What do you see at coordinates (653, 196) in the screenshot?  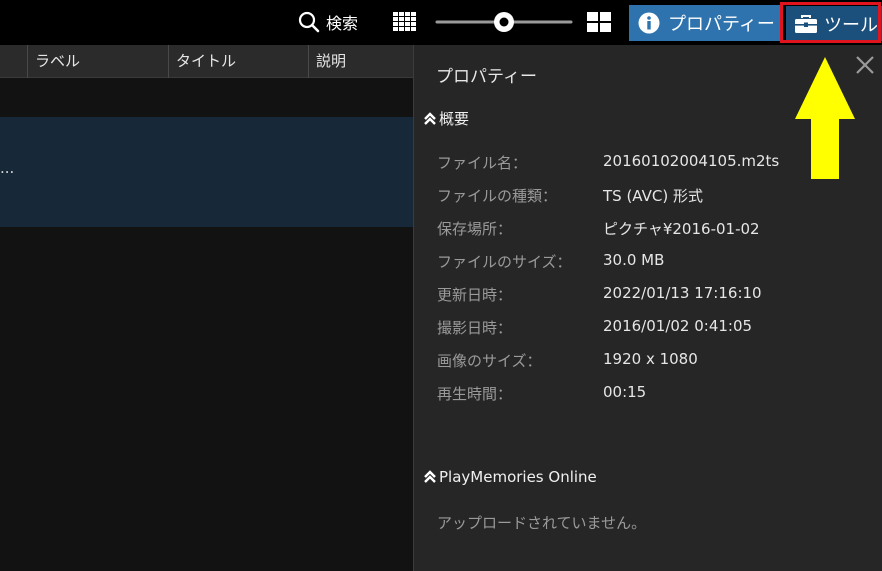 I see `property-value: TS (AVC) 形式` at bounding box center [653, 196].